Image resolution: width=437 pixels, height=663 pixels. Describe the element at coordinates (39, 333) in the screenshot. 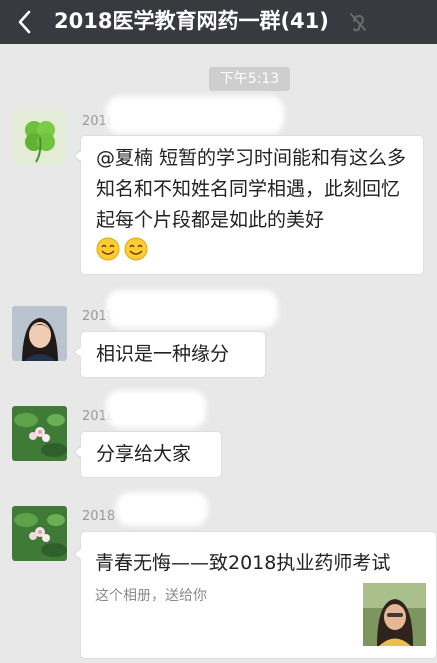

I see `avatar-girl` at that location.